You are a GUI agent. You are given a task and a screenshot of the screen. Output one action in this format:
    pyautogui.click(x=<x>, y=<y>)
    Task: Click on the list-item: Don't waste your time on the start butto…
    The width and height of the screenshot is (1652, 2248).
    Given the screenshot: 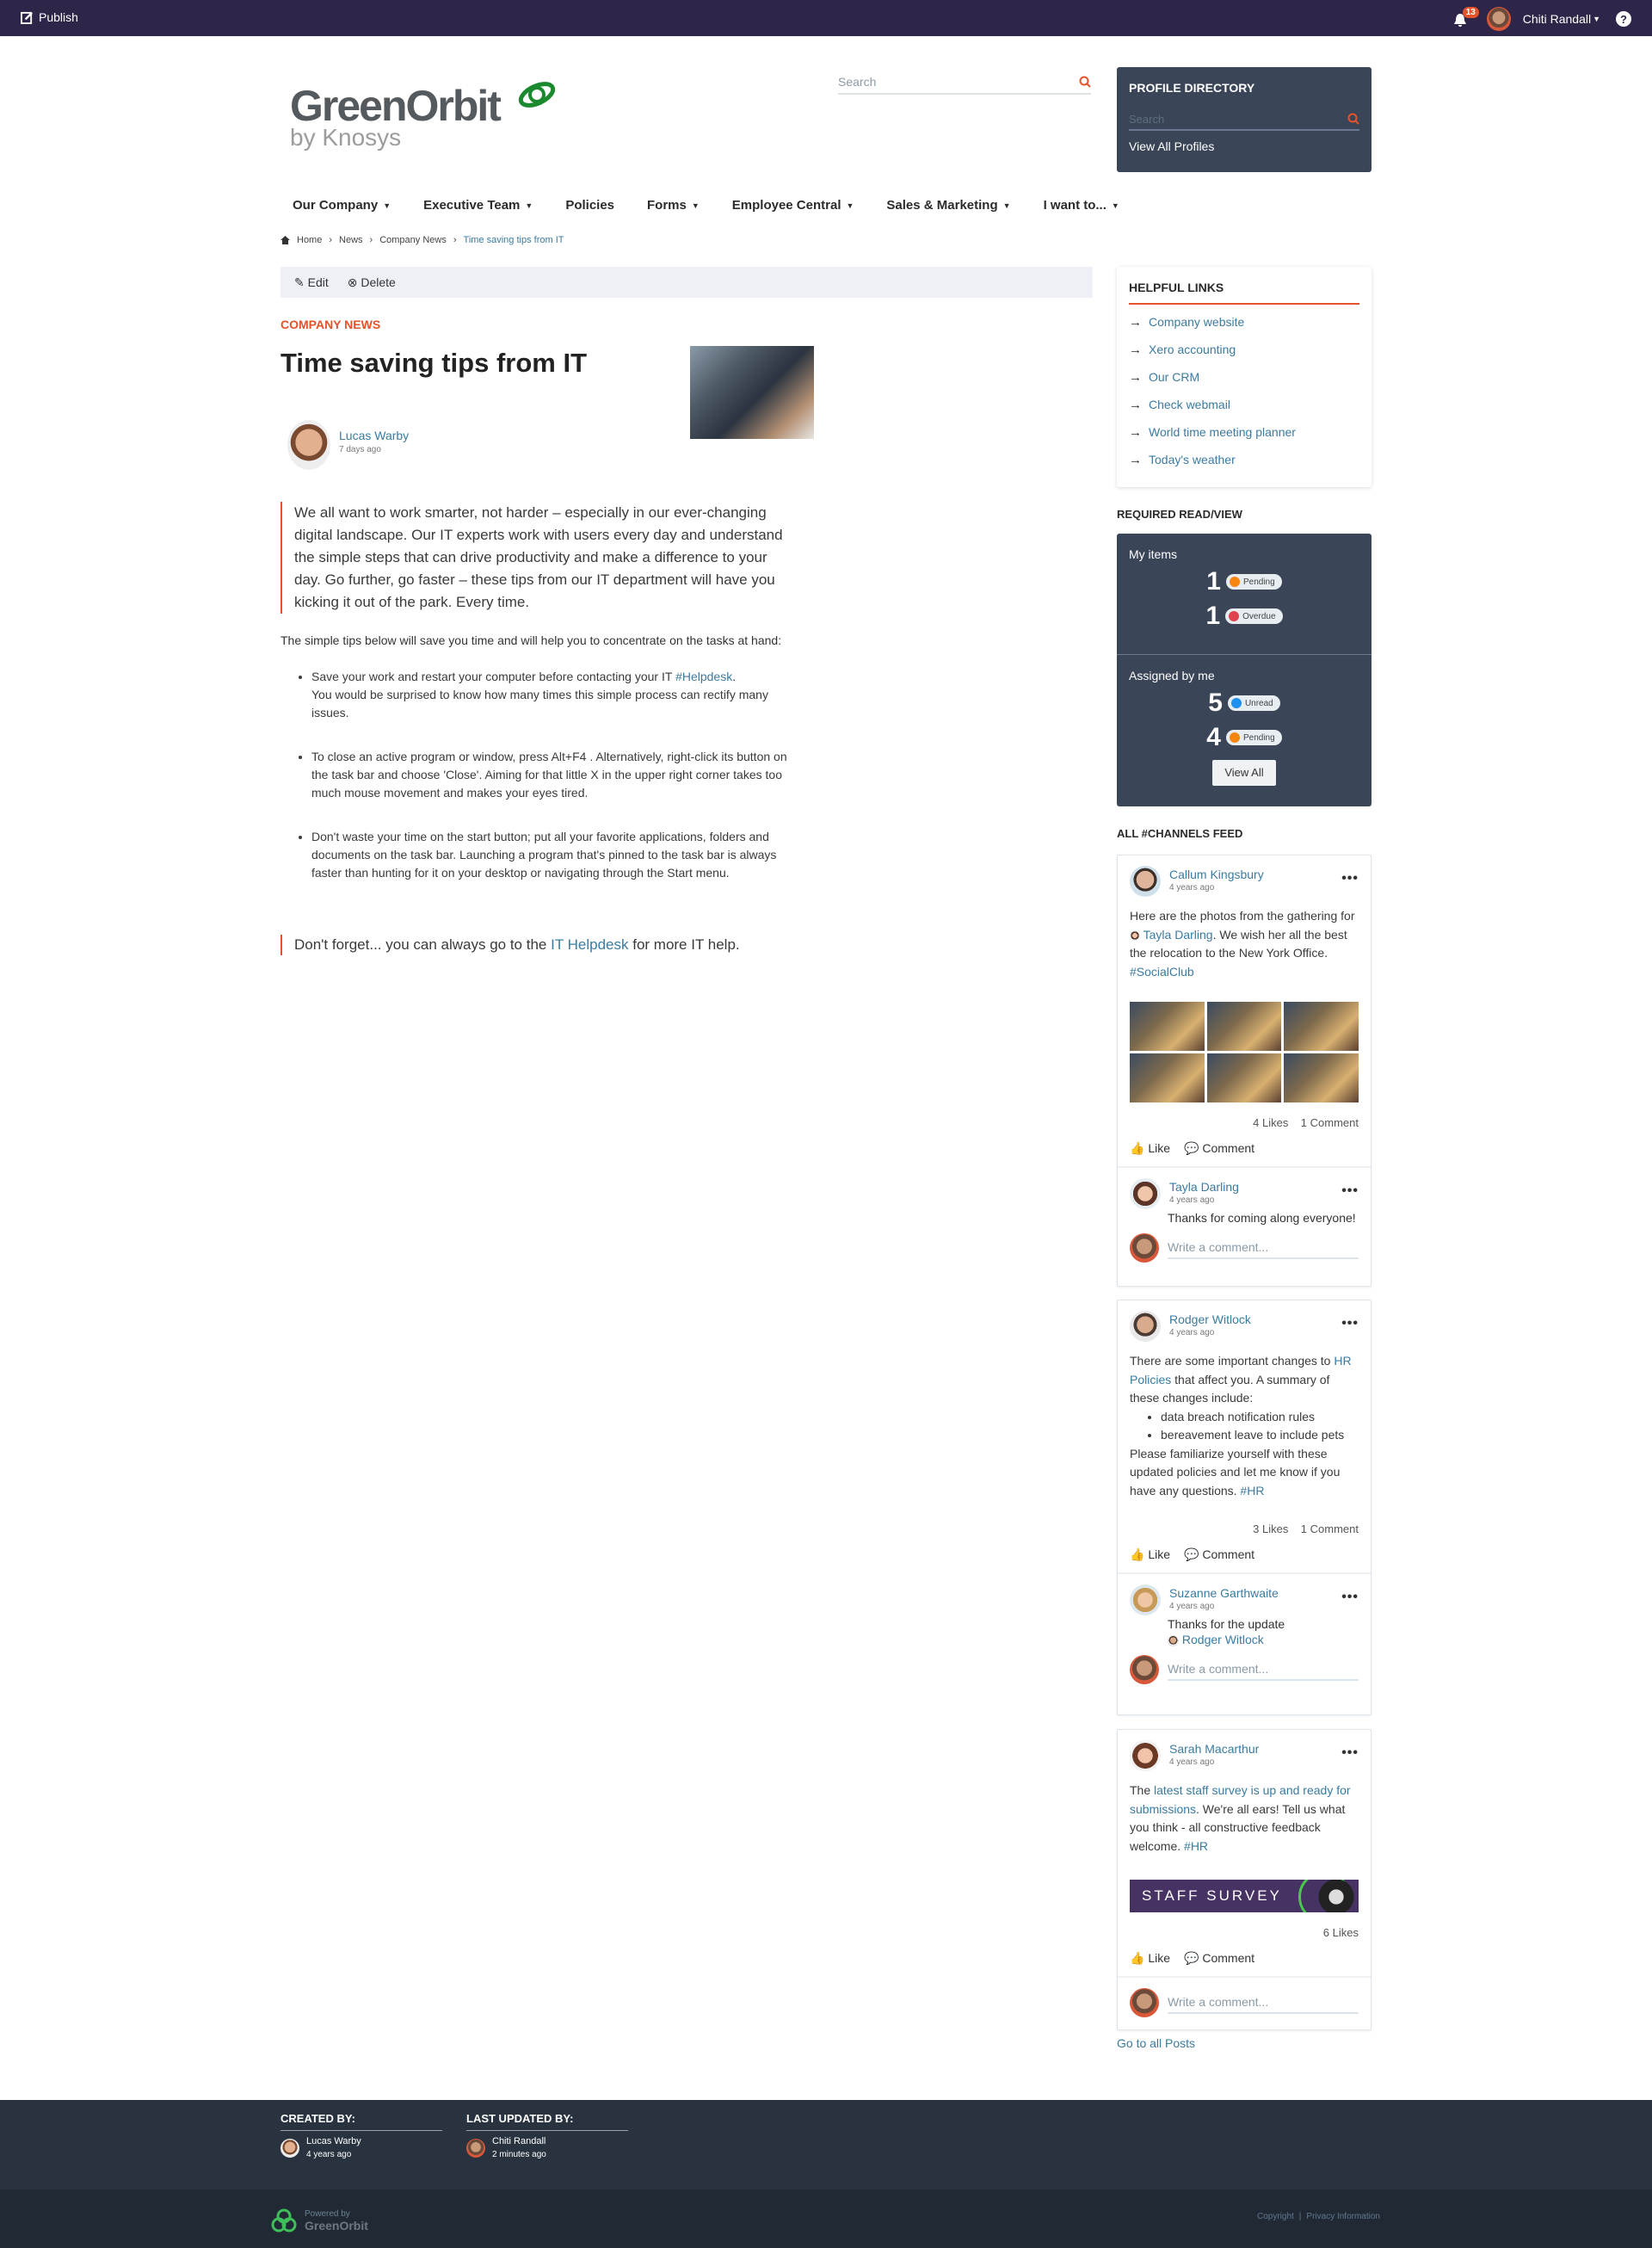 What is the action you would take?
    pyautogui.click(x=556, y=855)
    